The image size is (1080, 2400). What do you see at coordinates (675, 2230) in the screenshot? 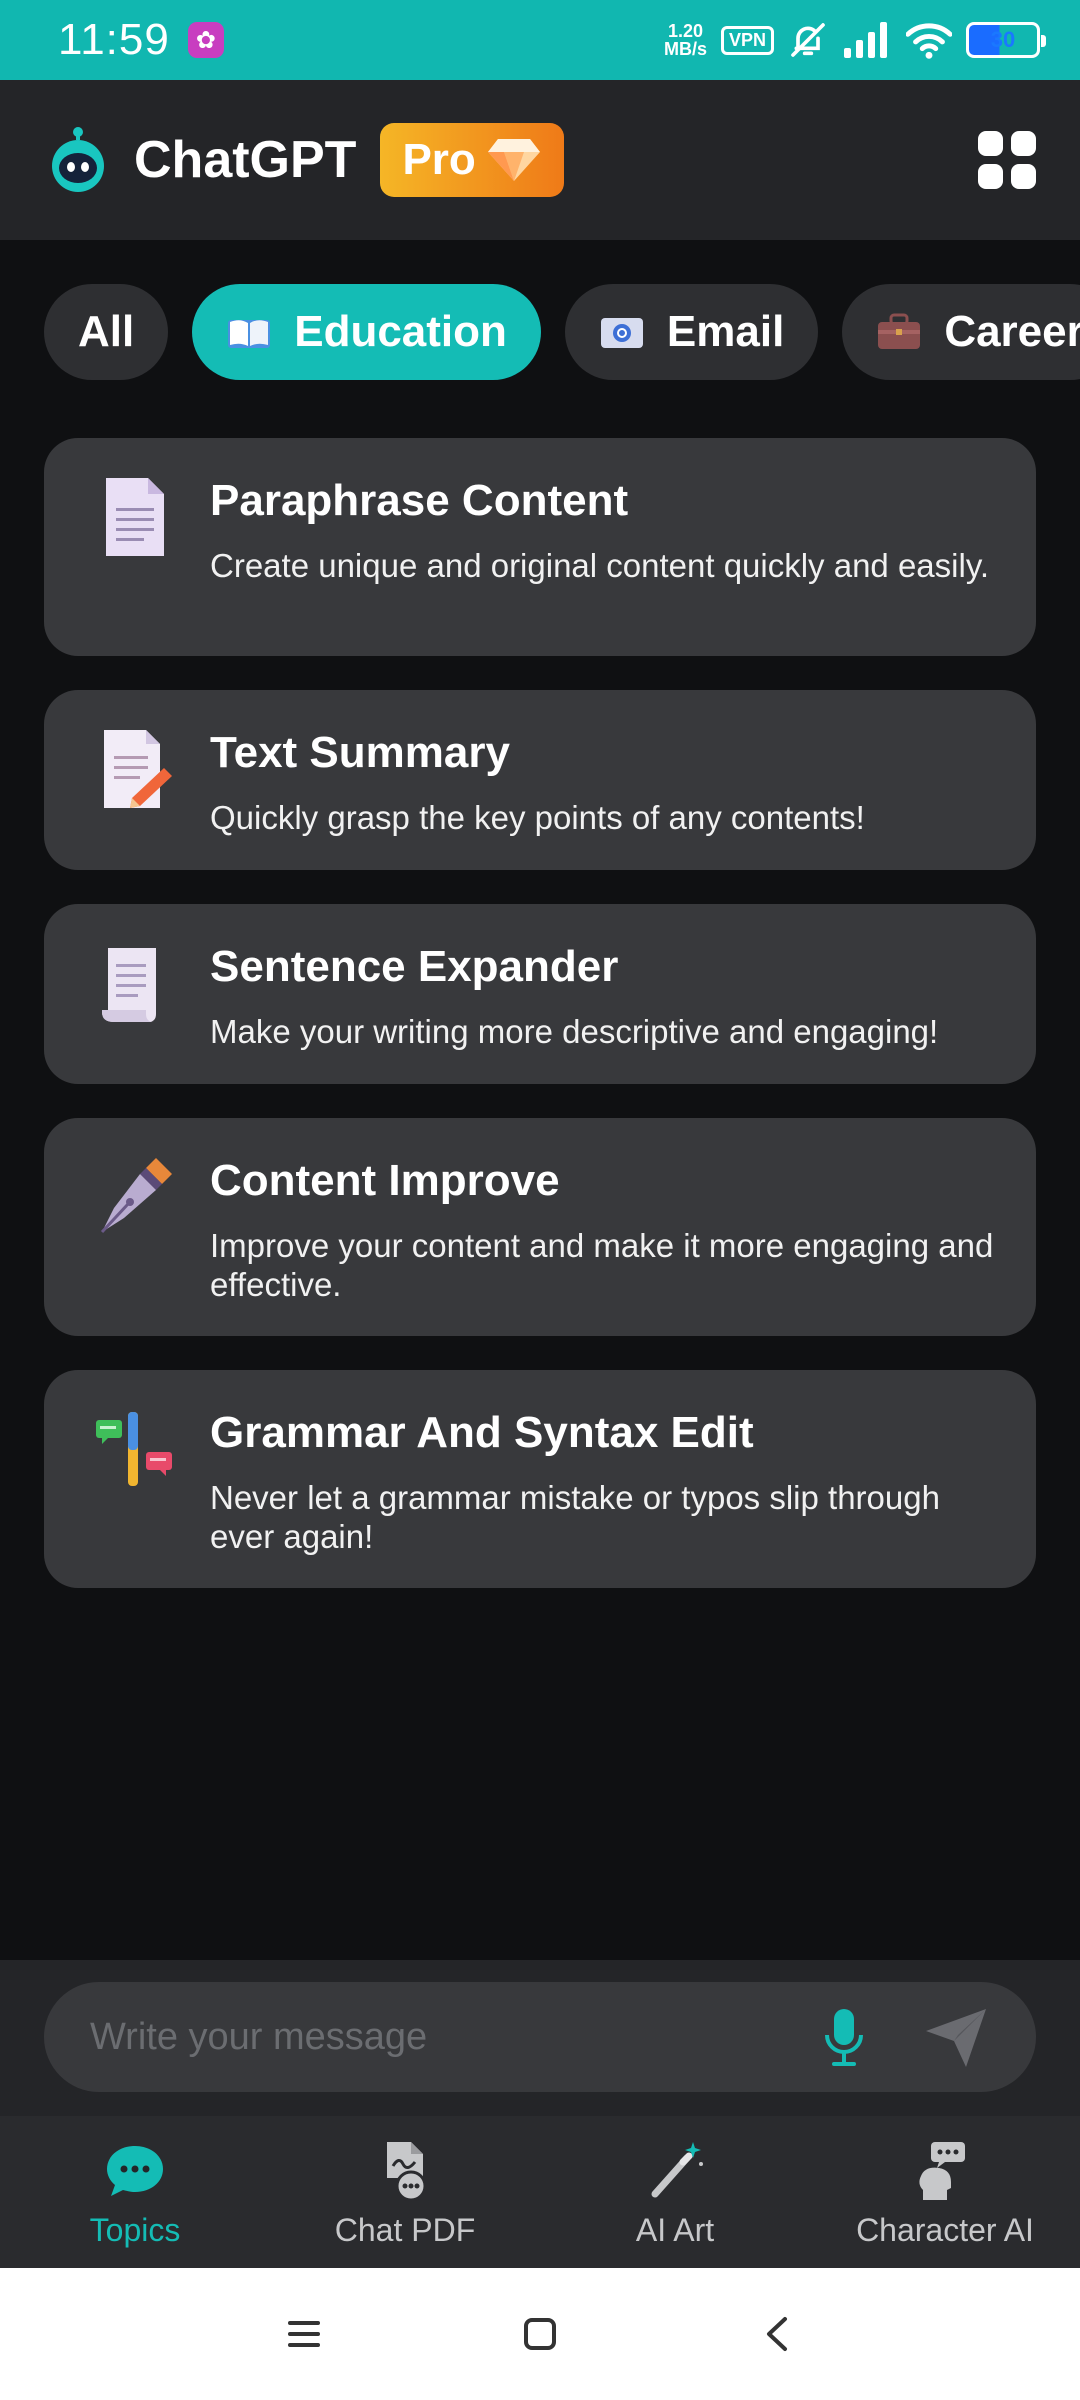
I see `nav-ai-art-label: AI Art` at bounding box center [675, 2230].